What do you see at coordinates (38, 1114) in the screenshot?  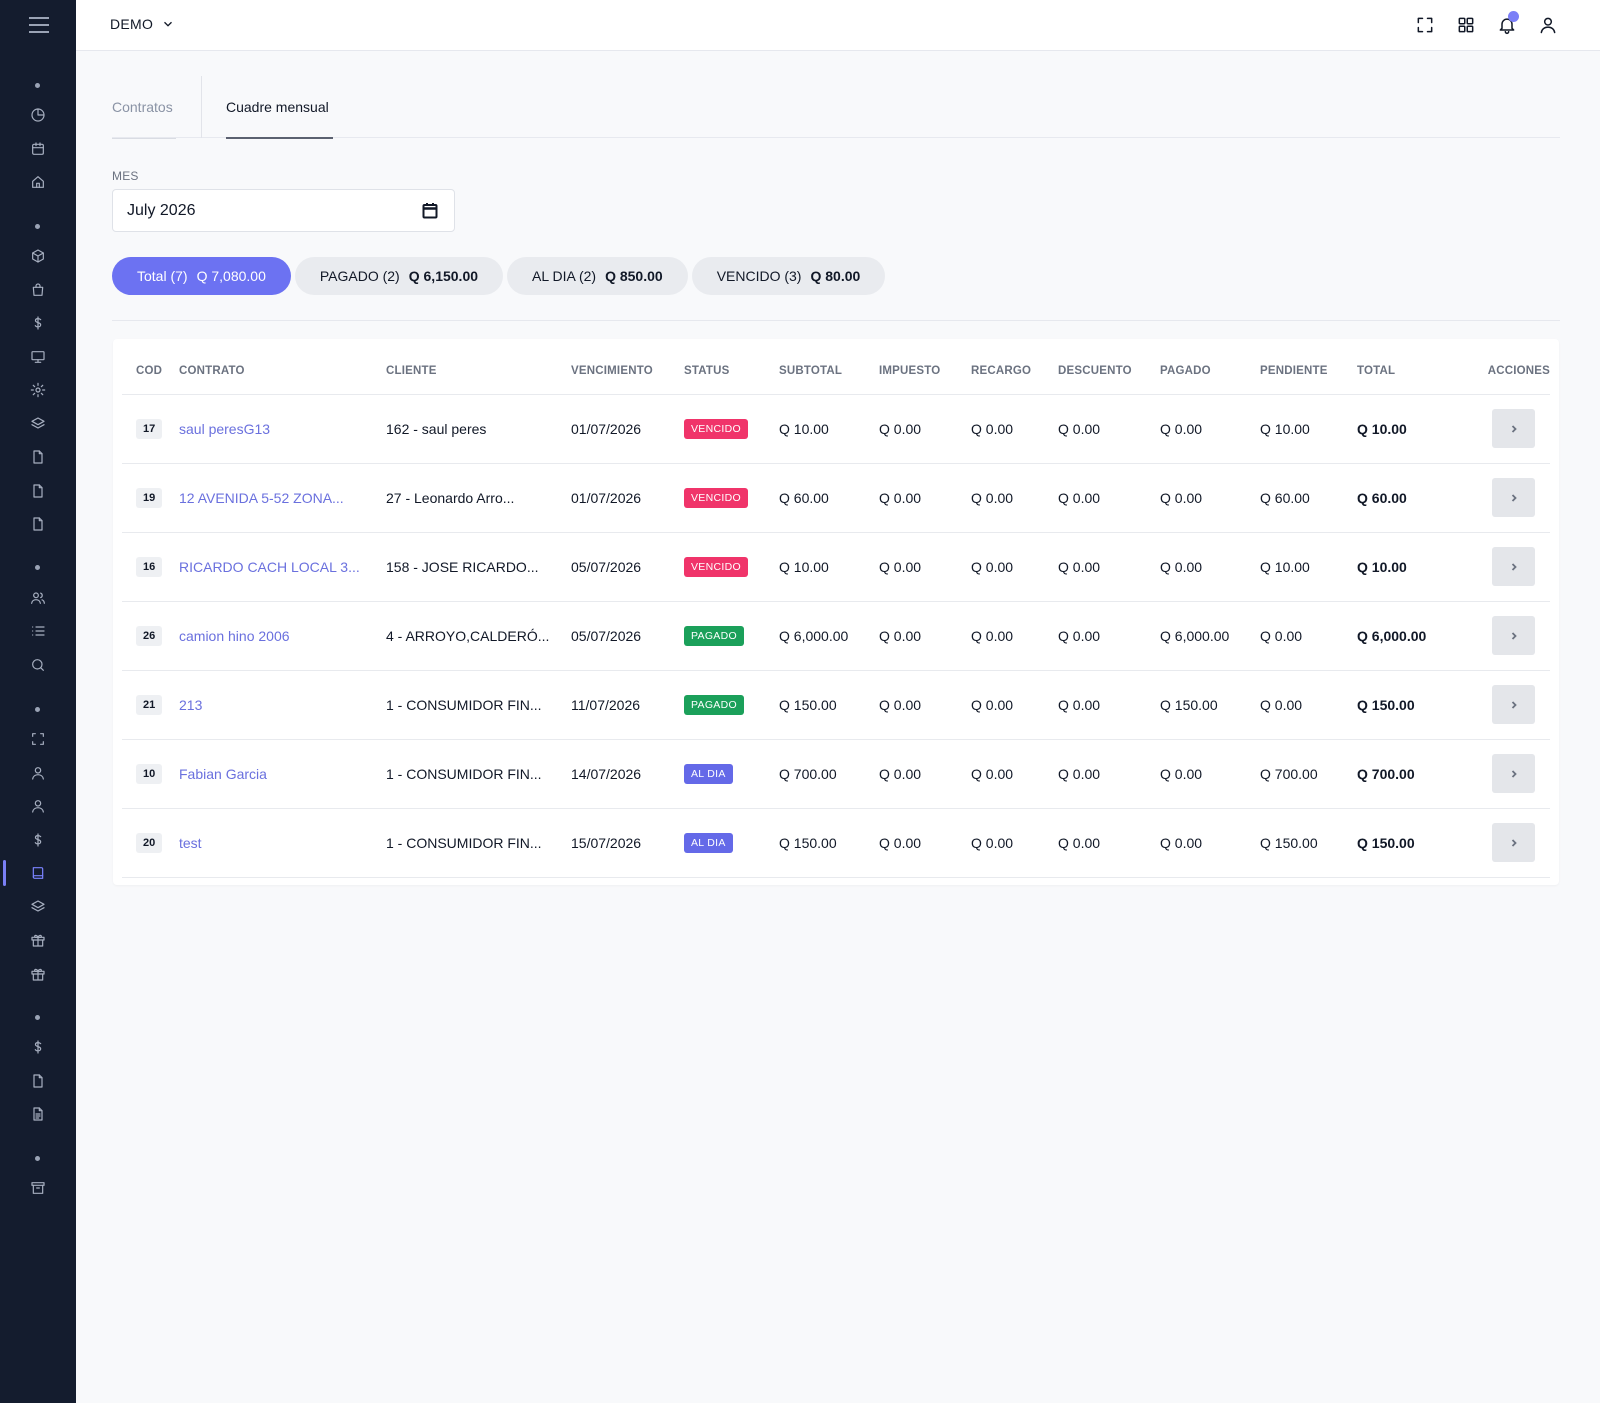 I see `file-text-icon` at bounding box center [38, 1114].